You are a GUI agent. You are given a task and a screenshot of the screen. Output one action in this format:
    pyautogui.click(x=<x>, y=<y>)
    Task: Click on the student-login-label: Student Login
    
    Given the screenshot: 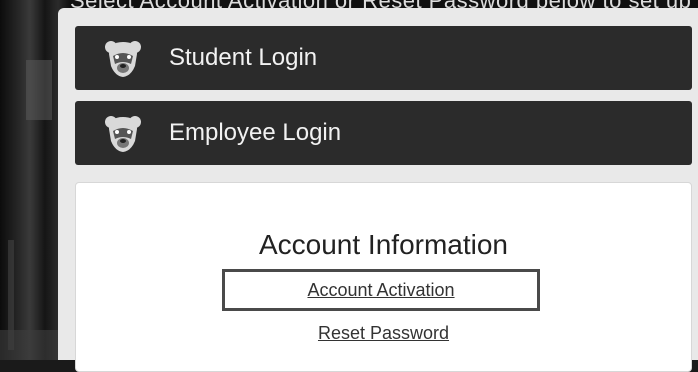 What is the action you would take?
    pyautogui.click(x=243, y=57)
    